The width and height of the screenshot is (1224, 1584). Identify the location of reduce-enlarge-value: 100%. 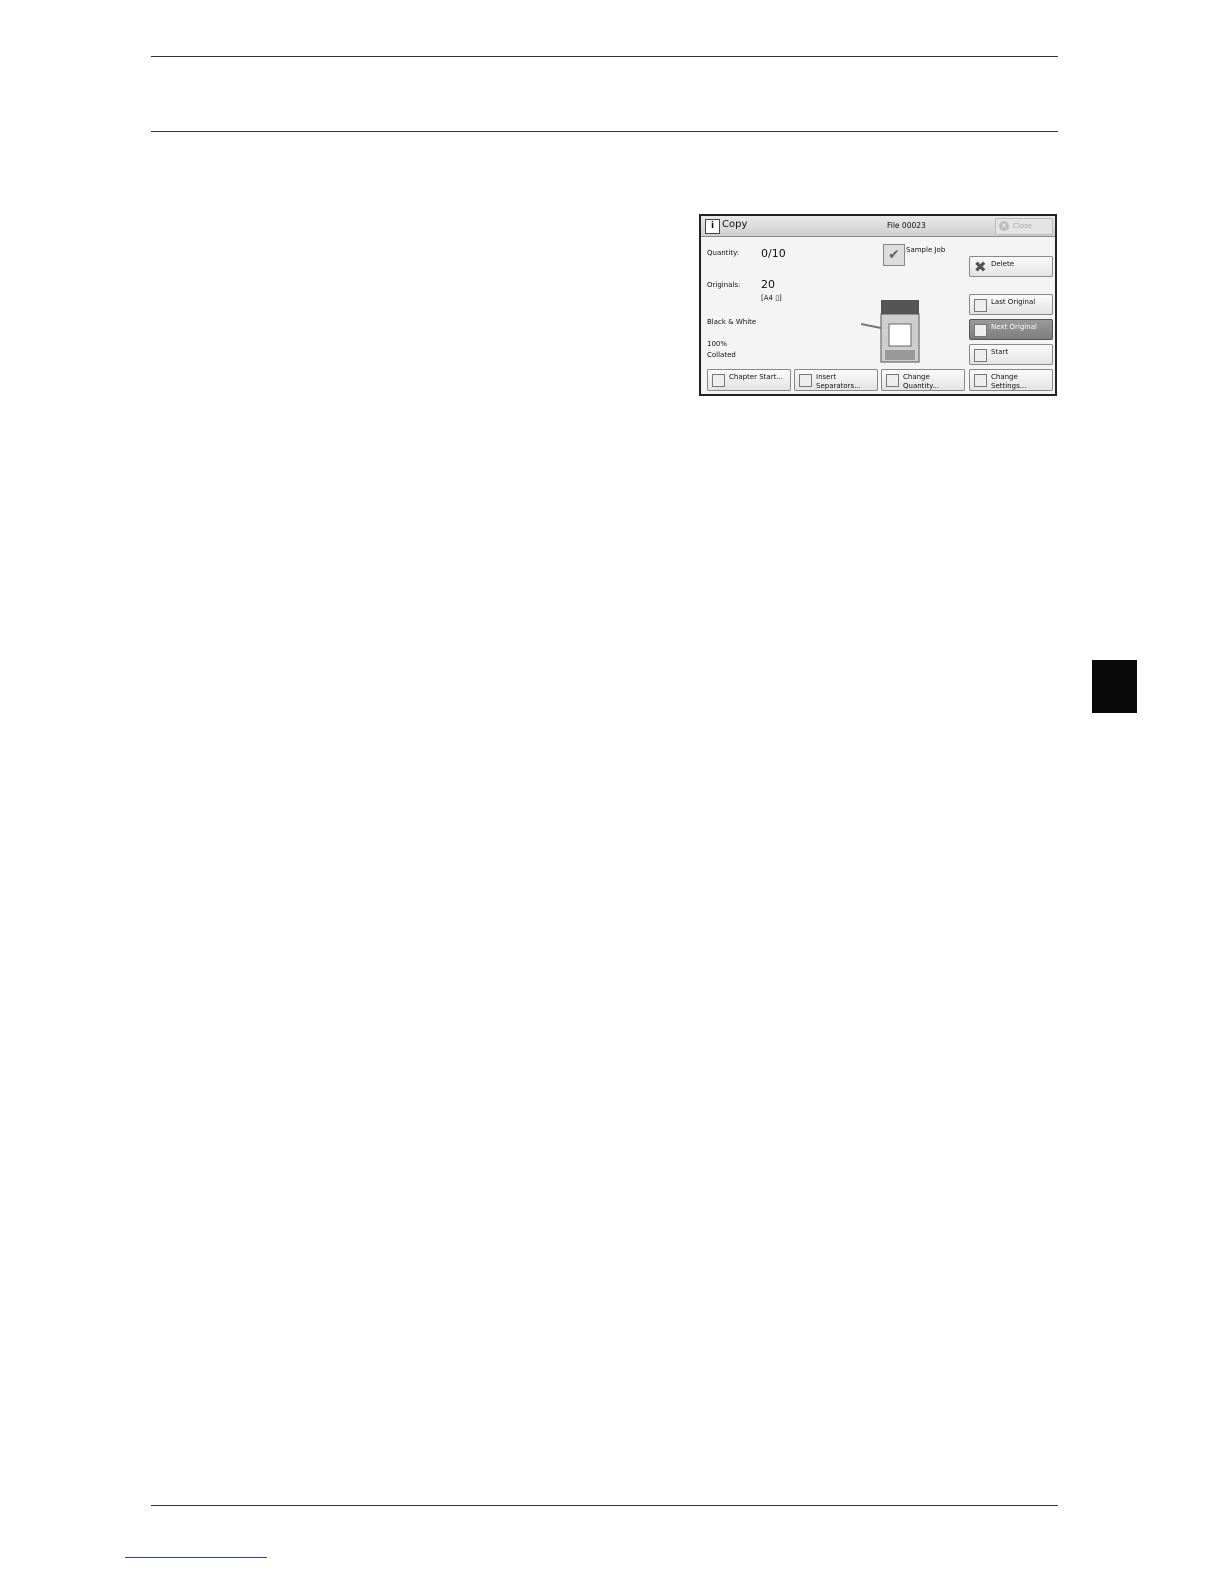
(717, 344).